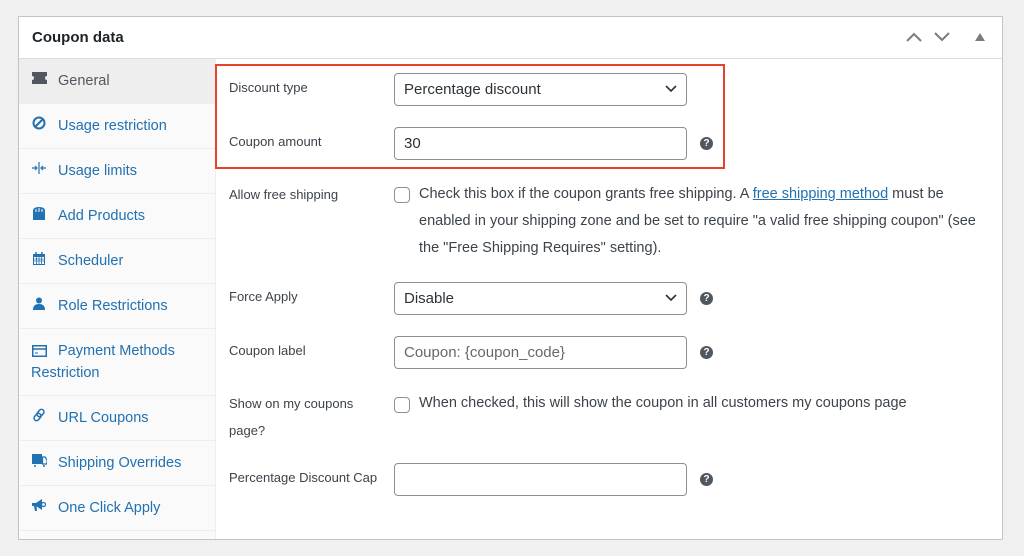  What do you see at coordinates (402, 195) in the screenshot?
I see `free-shipping-checkbox` at bounding box center [402, 195].